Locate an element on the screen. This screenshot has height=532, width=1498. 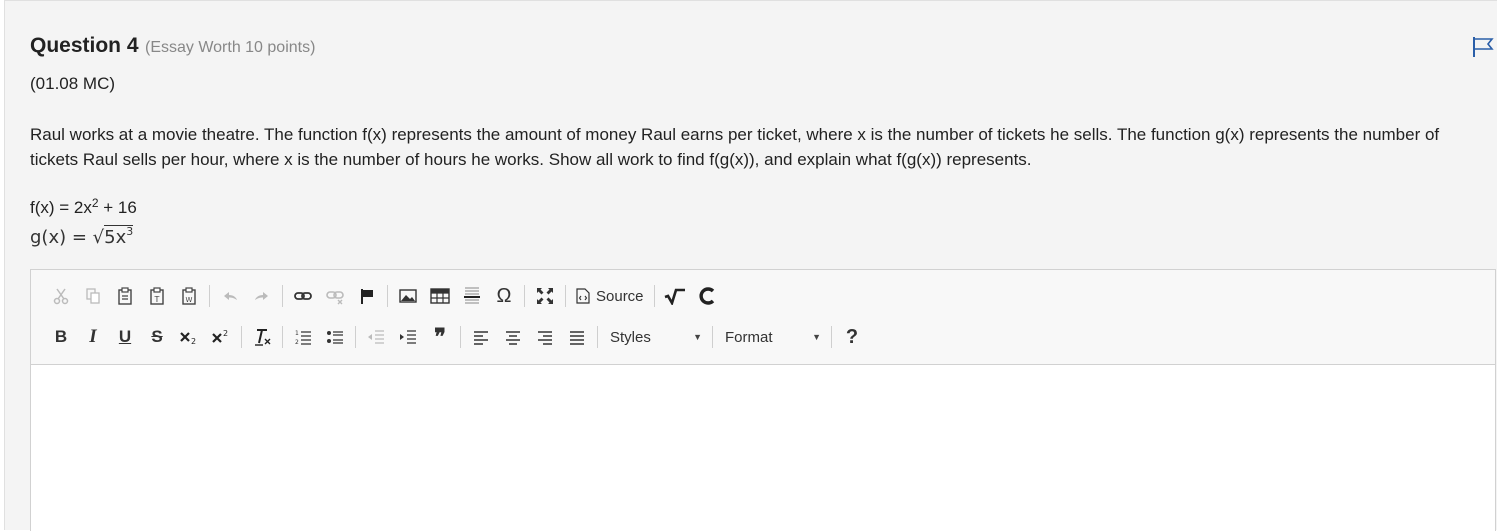
indent-icon is located at coordinates (408, 337).